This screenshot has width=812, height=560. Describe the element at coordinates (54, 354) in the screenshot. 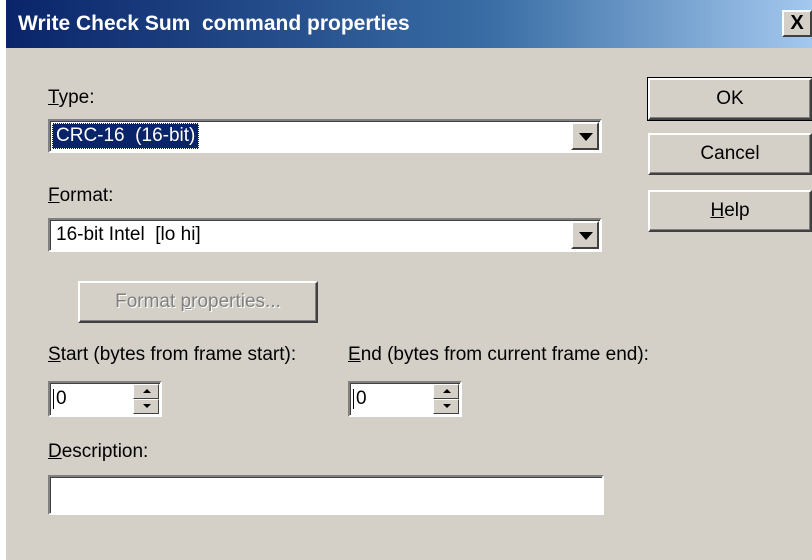

I see `start-label-hotkey: S` at that location.